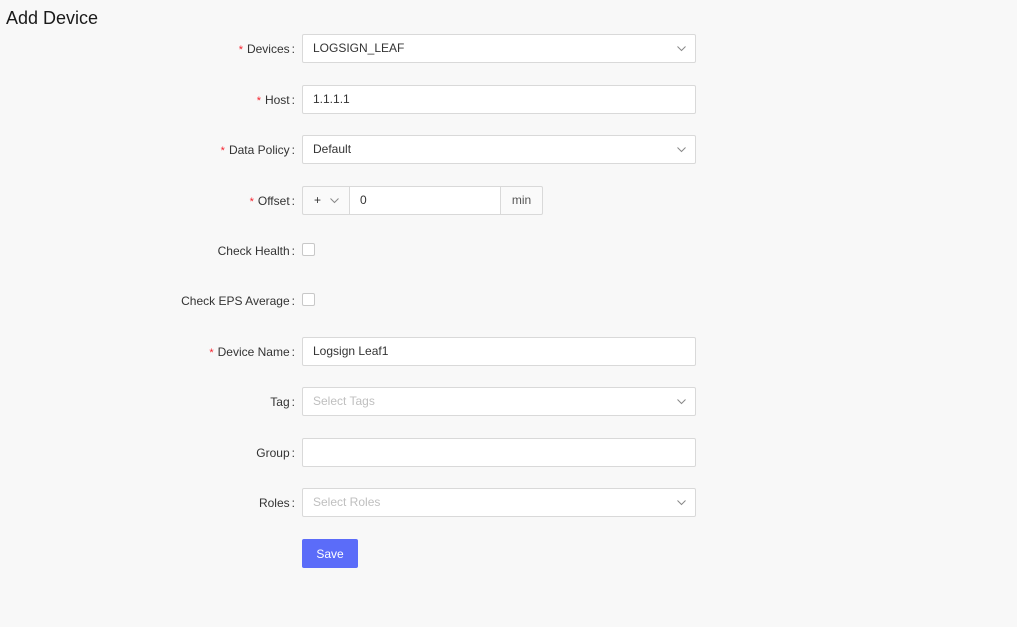  I want to click on tag-select: Select Tags, so click(499, 401).